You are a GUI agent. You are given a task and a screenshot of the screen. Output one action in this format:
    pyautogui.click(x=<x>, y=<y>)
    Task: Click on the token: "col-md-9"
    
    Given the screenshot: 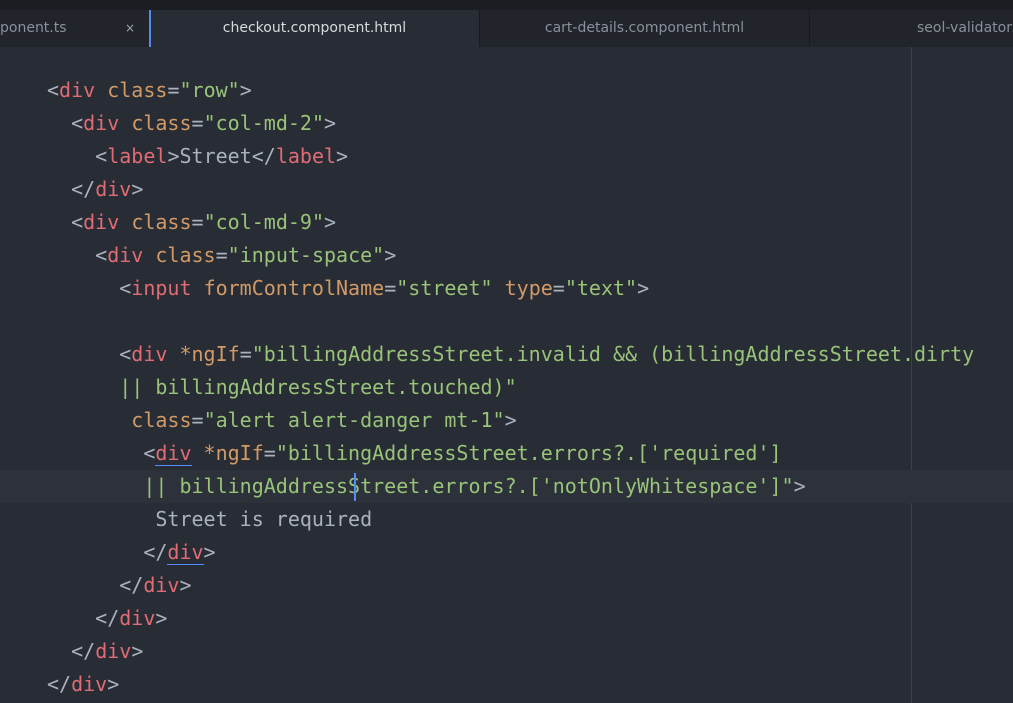 What is the action you would take?
    pyautogui.click(x=263, y=222)
    